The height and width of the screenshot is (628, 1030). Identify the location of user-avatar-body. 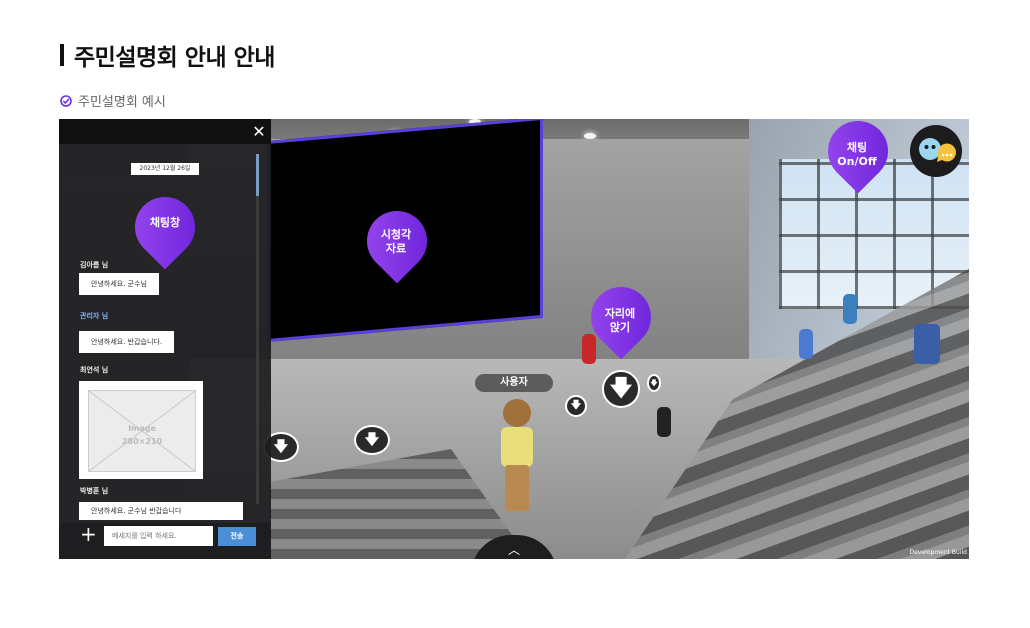
(517, 447).